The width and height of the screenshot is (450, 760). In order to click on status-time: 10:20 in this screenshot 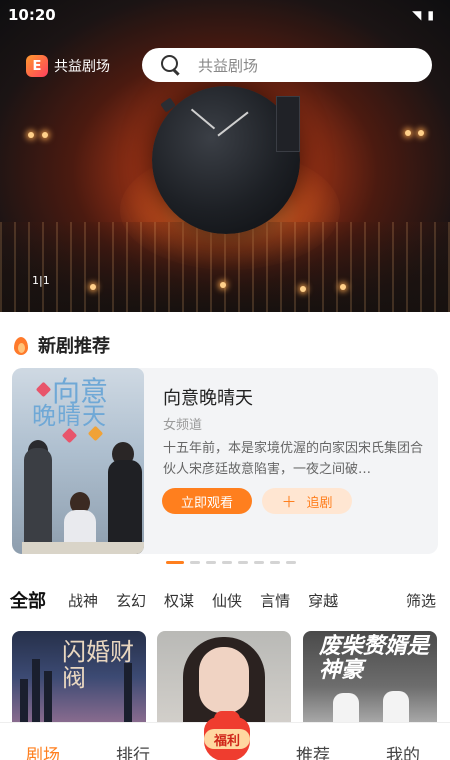, I will do `click(32, 15)`.